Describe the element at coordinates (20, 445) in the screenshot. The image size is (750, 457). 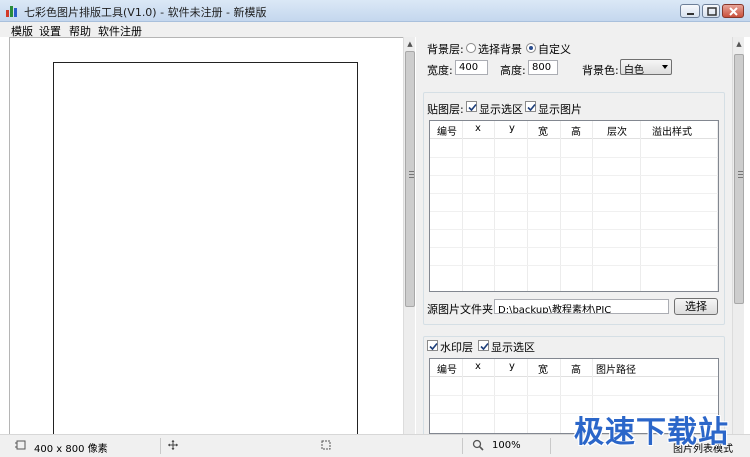
I see `canvas-size-icon` at that location.